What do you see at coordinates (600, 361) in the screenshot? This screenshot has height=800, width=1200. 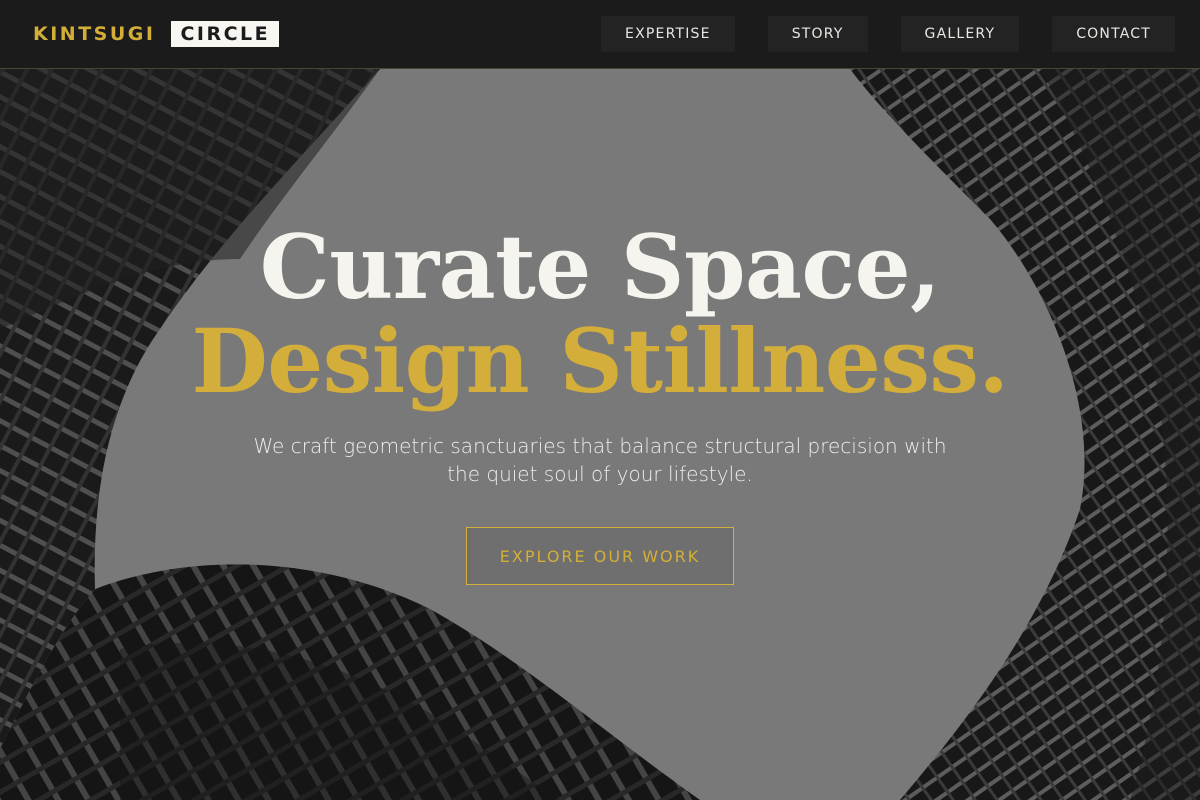 I see `hero-headline-line2: Design Stillness.` at bounding box center [600, 361].